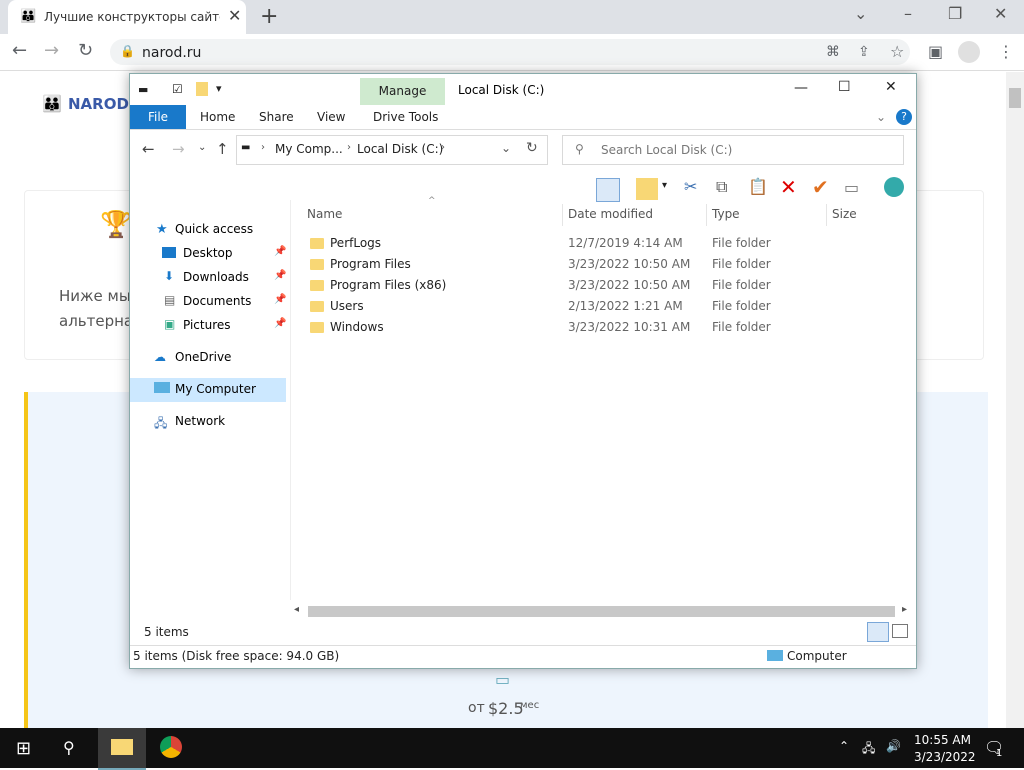  What do you see at coordinates (122, 749) in the screenshot?
I see `taskbar-explorer-button` at bounding box center [122, 749].